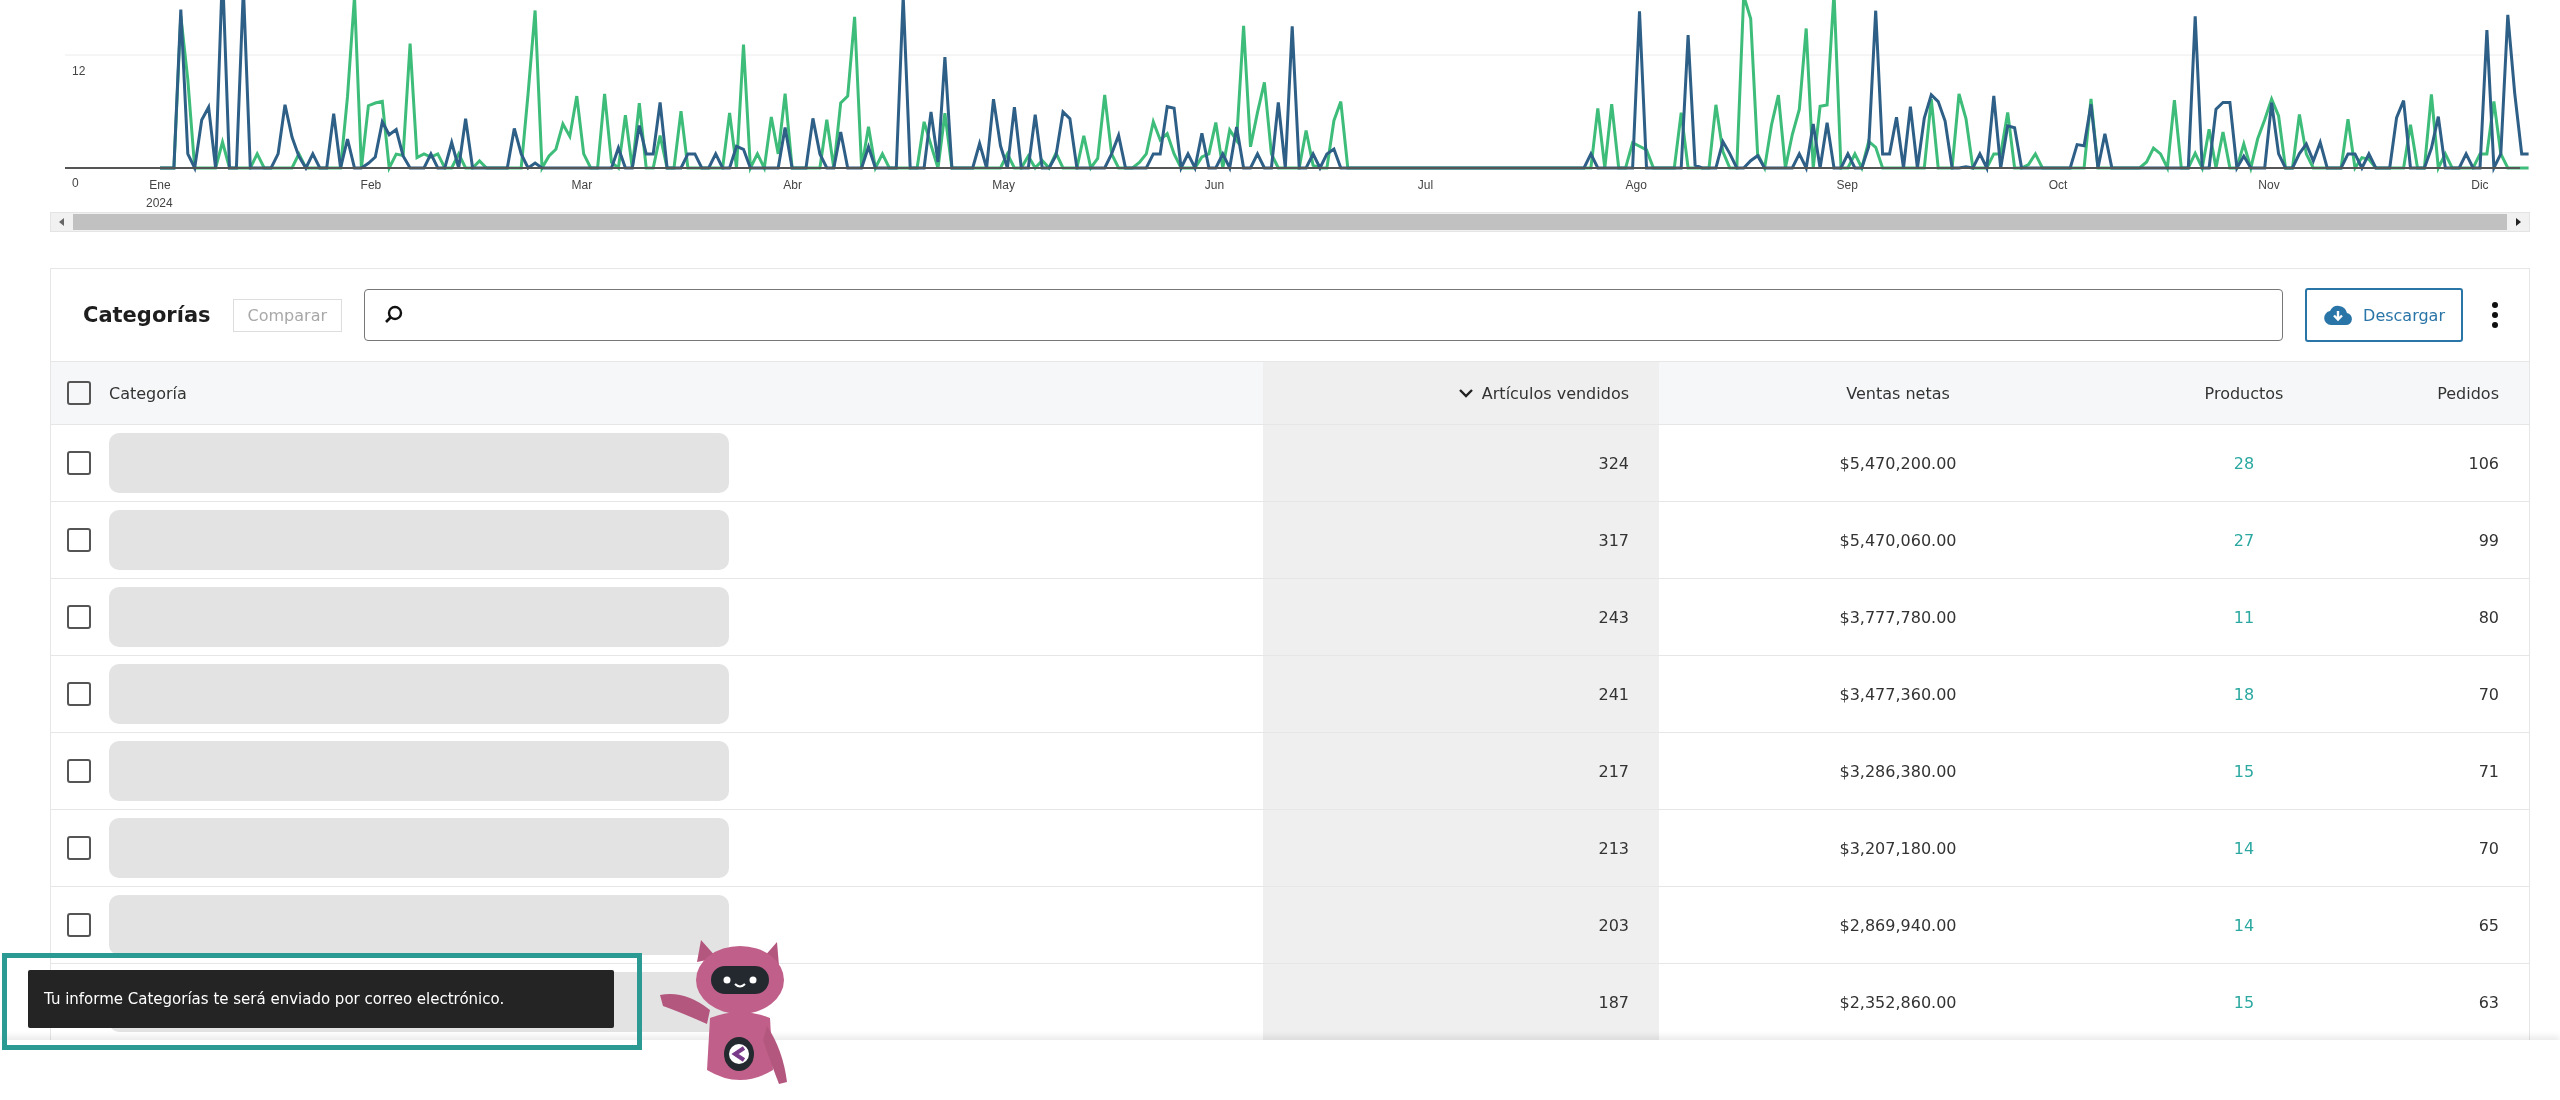 The width and height of the screenshot is (2560, 1100). I want to click on chevron-down-icon, so click(1465, 393).